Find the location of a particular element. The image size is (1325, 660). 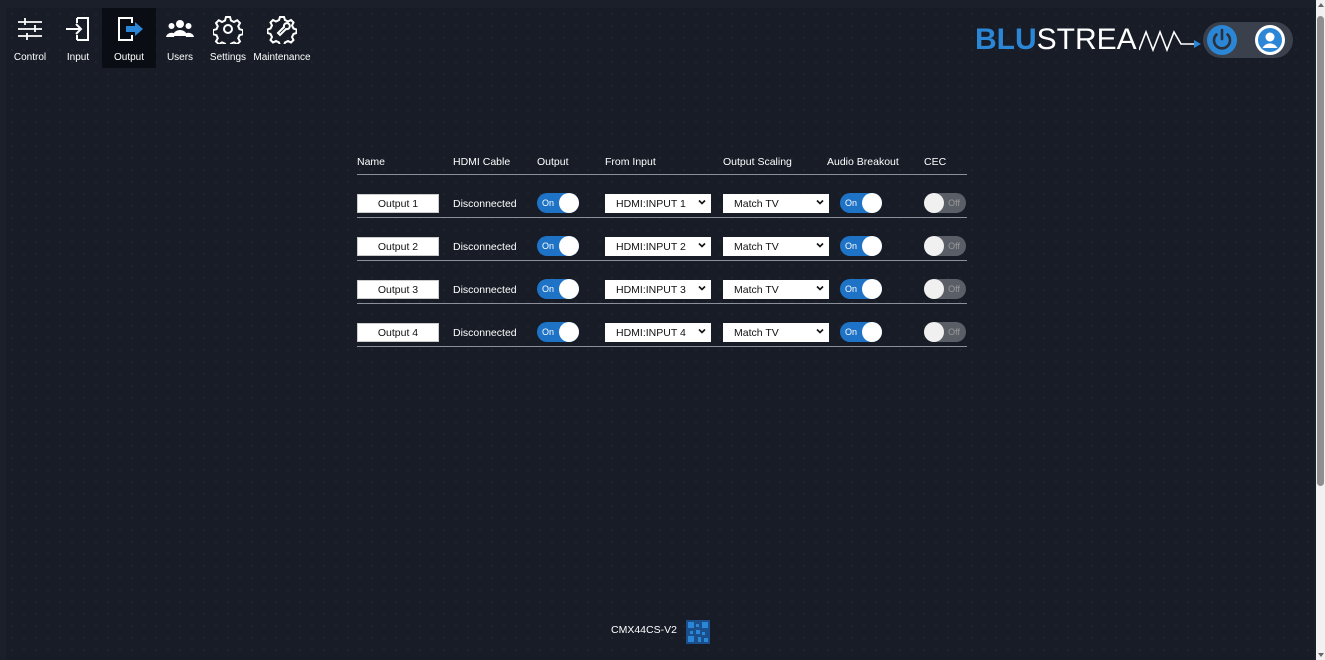

users-icon is located at coordinates (180, 29).